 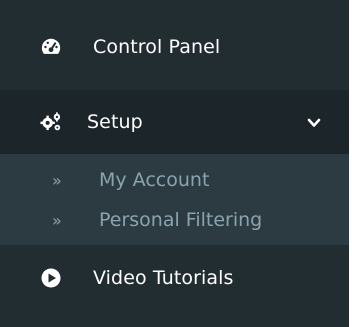 What do you see at coordinates (51, 278) in the screenshot?
I see `play-circle-icon` at bounding box center [51, 278].